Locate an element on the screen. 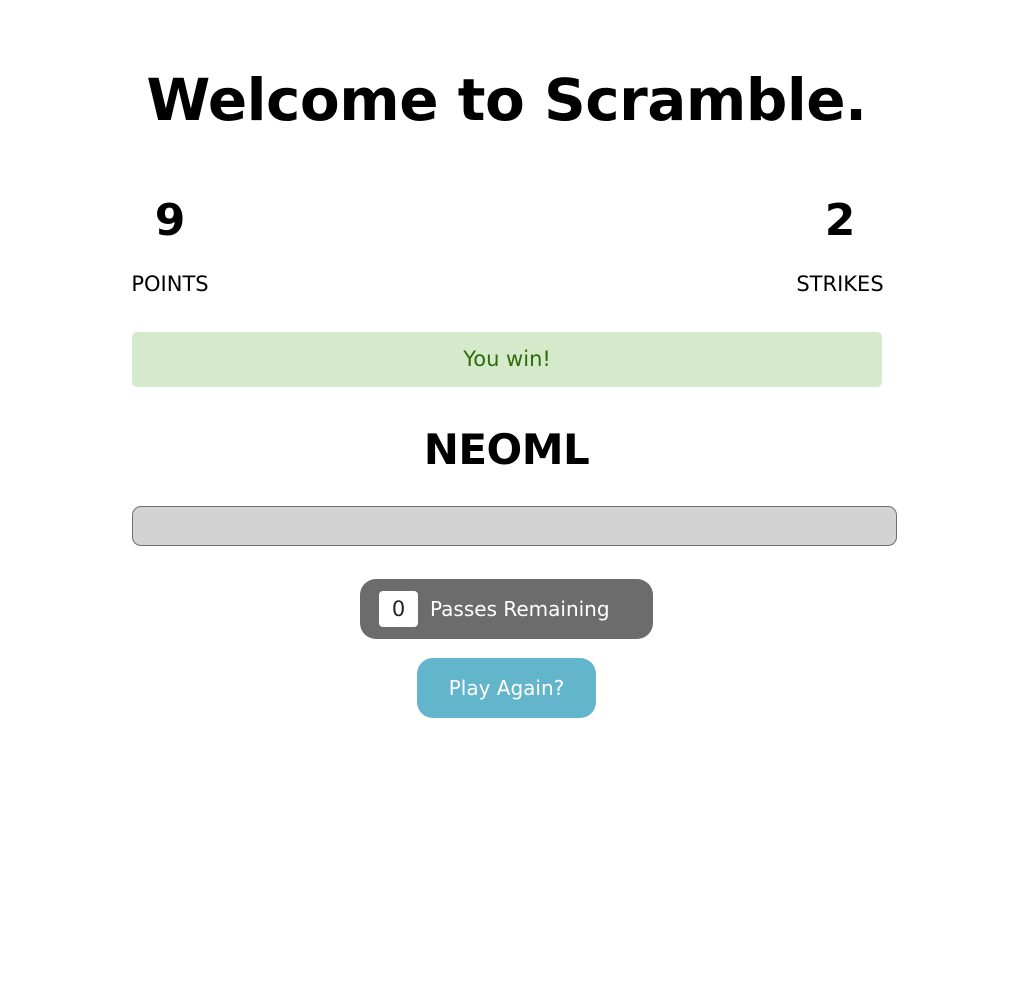  points-stat: 9 POINTS is located at coordinates (170, 244).